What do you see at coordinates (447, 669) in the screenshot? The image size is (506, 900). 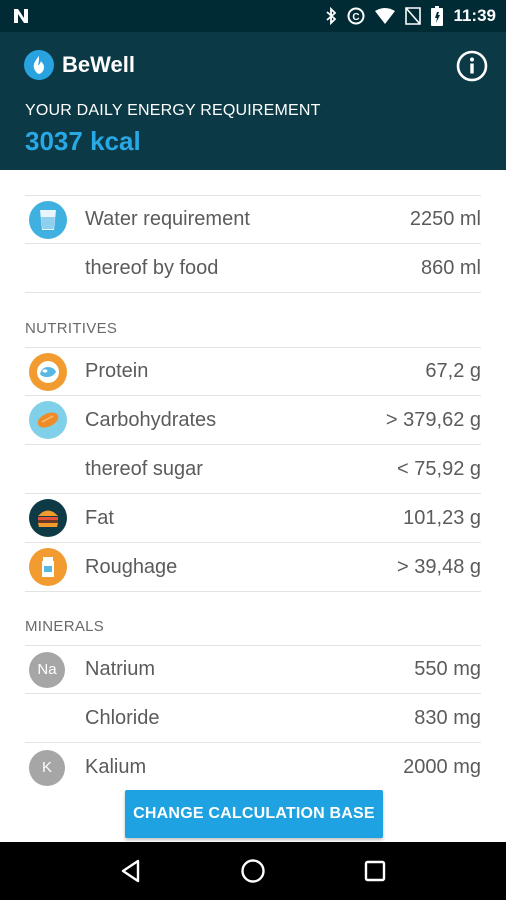 I see `list-item-value: 550 mg` at bounding box center [447, 669].